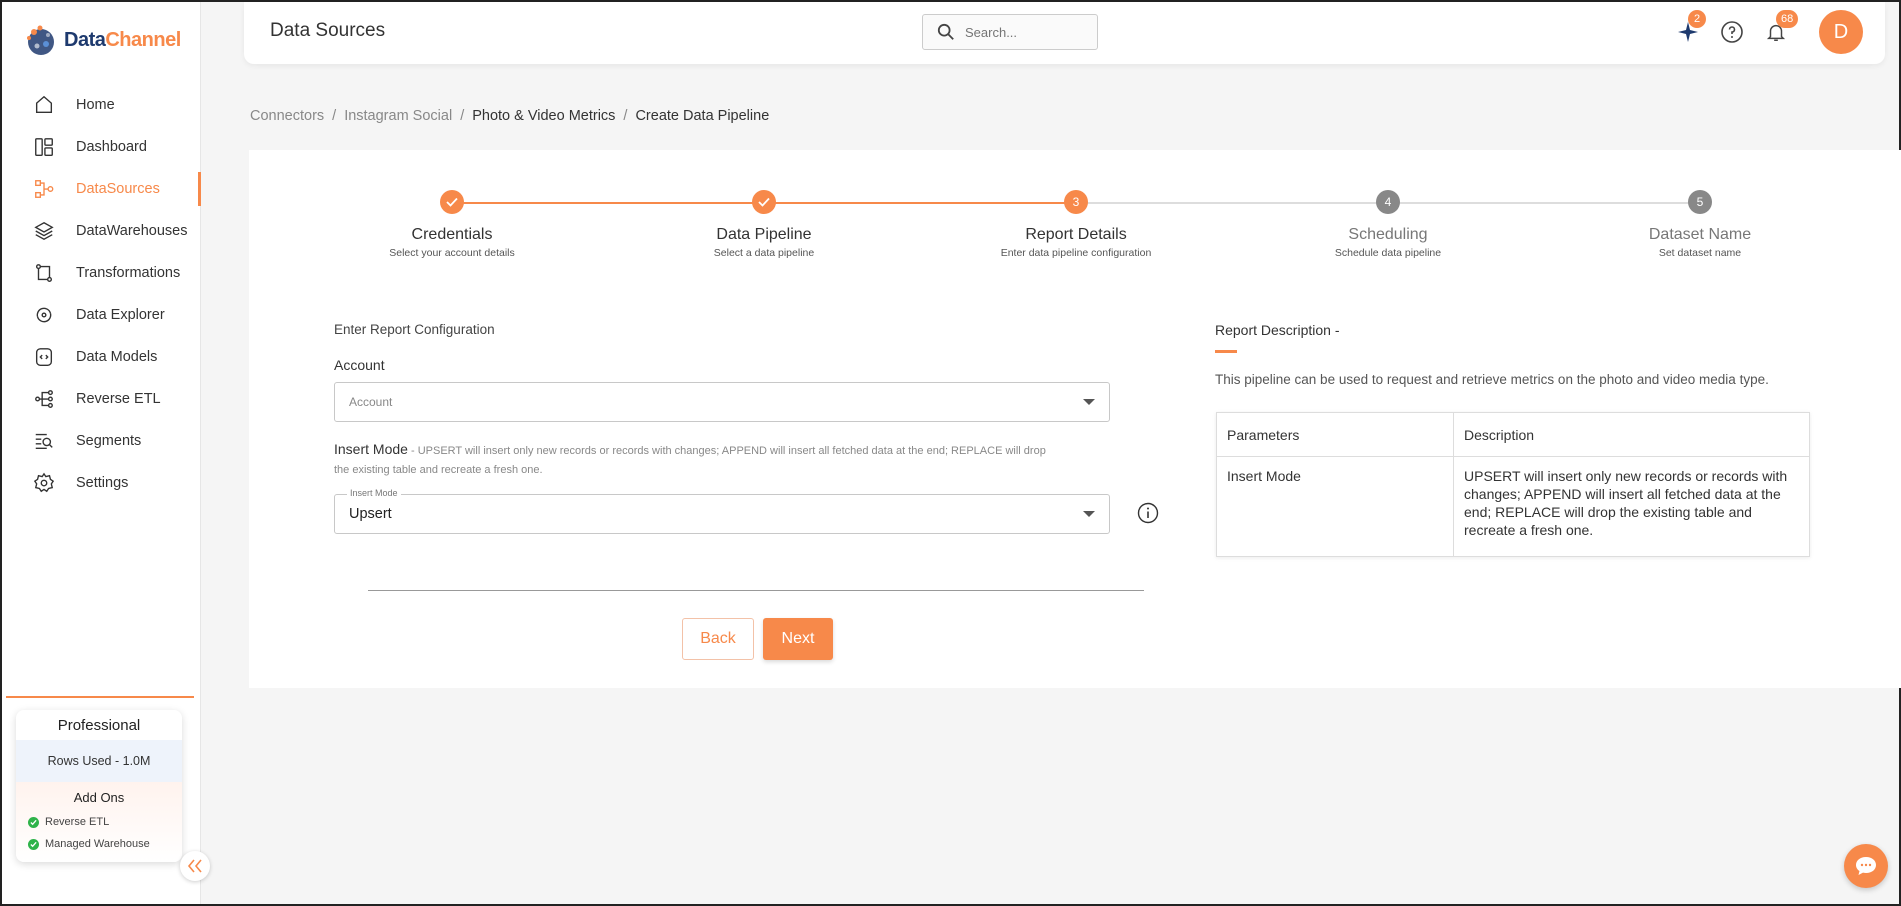  I want to click on search-box, so click(1010, 32).